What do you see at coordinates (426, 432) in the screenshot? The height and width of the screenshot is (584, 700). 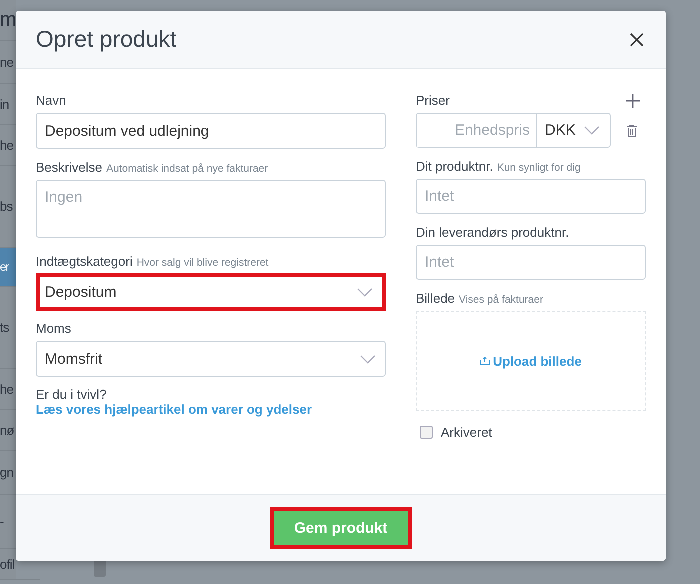 I see `checkbox` at bounding box center [426, 432].